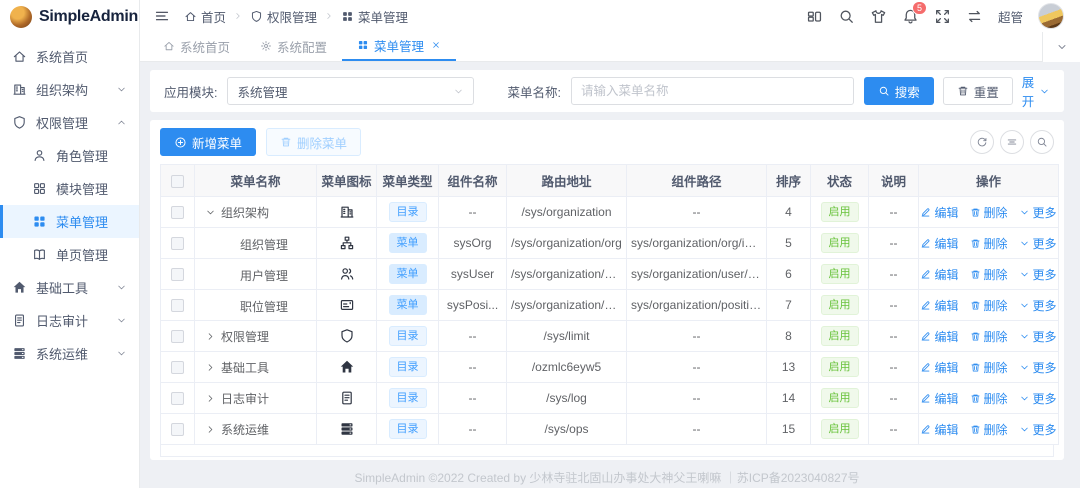  What do you see at coordinates (1042, 142) in the screenshot?
I see `table-search-button` at bounding box center [1042, 142].